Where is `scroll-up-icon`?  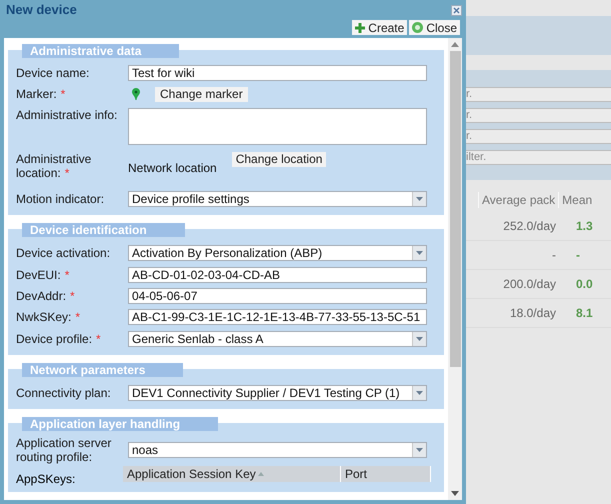
scroll-up-icon is located at coordinates (455, 44).